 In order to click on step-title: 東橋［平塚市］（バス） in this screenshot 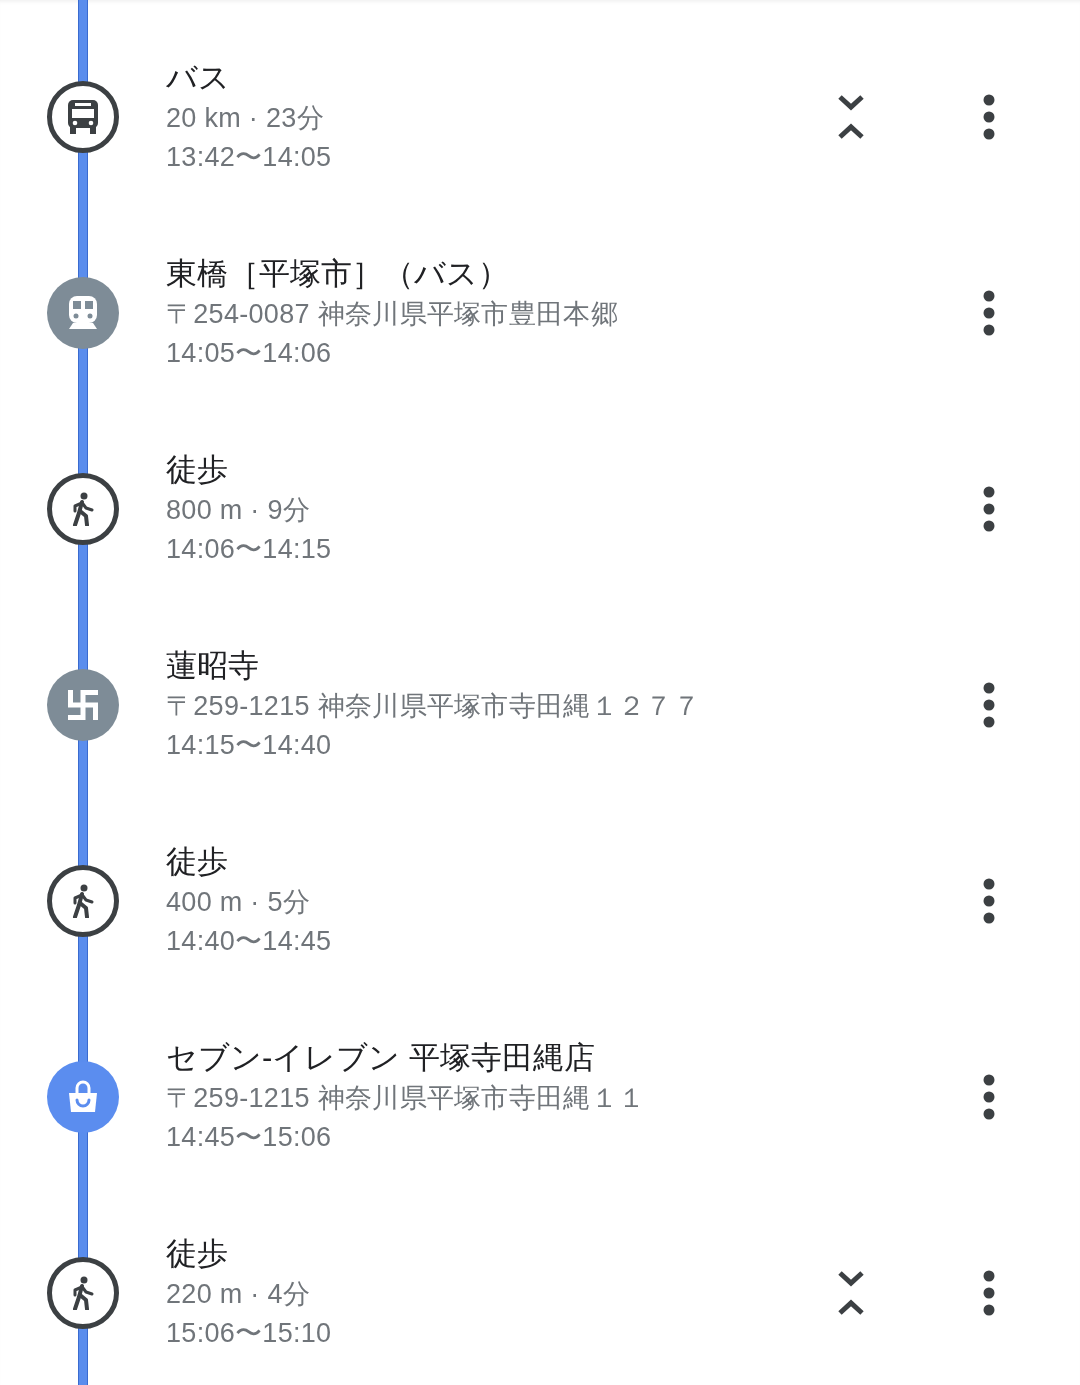, I will do `click(338, 274)`.